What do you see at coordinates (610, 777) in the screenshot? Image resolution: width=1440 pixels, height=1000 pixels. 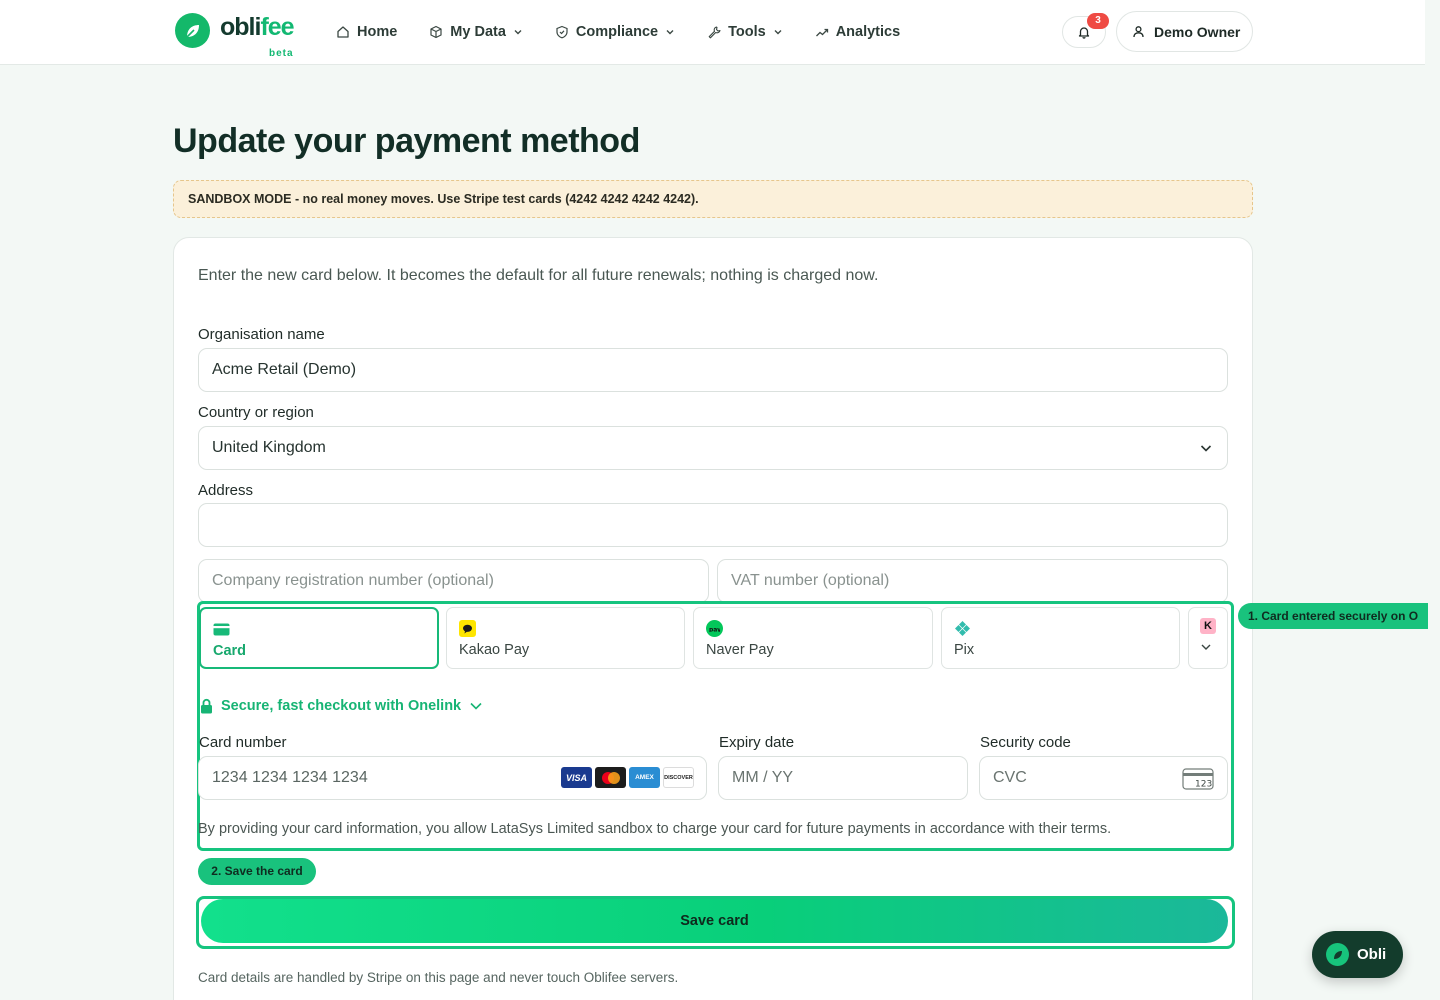 I see `mastercard-icon` at bounding box center [610, 777].